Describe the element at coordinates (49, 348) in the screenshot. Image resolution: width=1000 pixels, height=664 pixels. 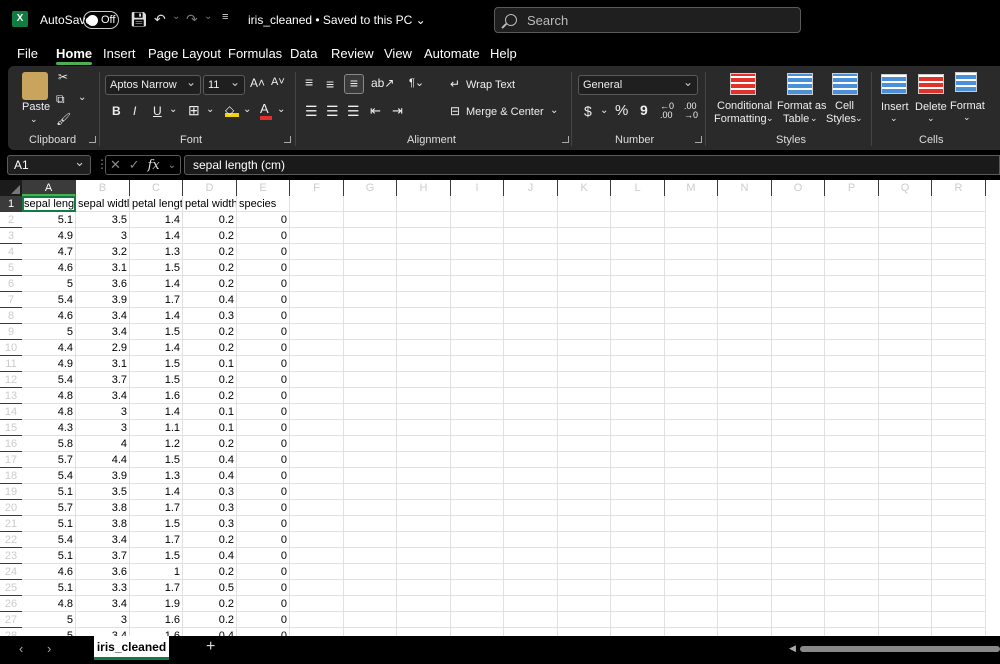
I see `cell-A10: 4.4` at that location.